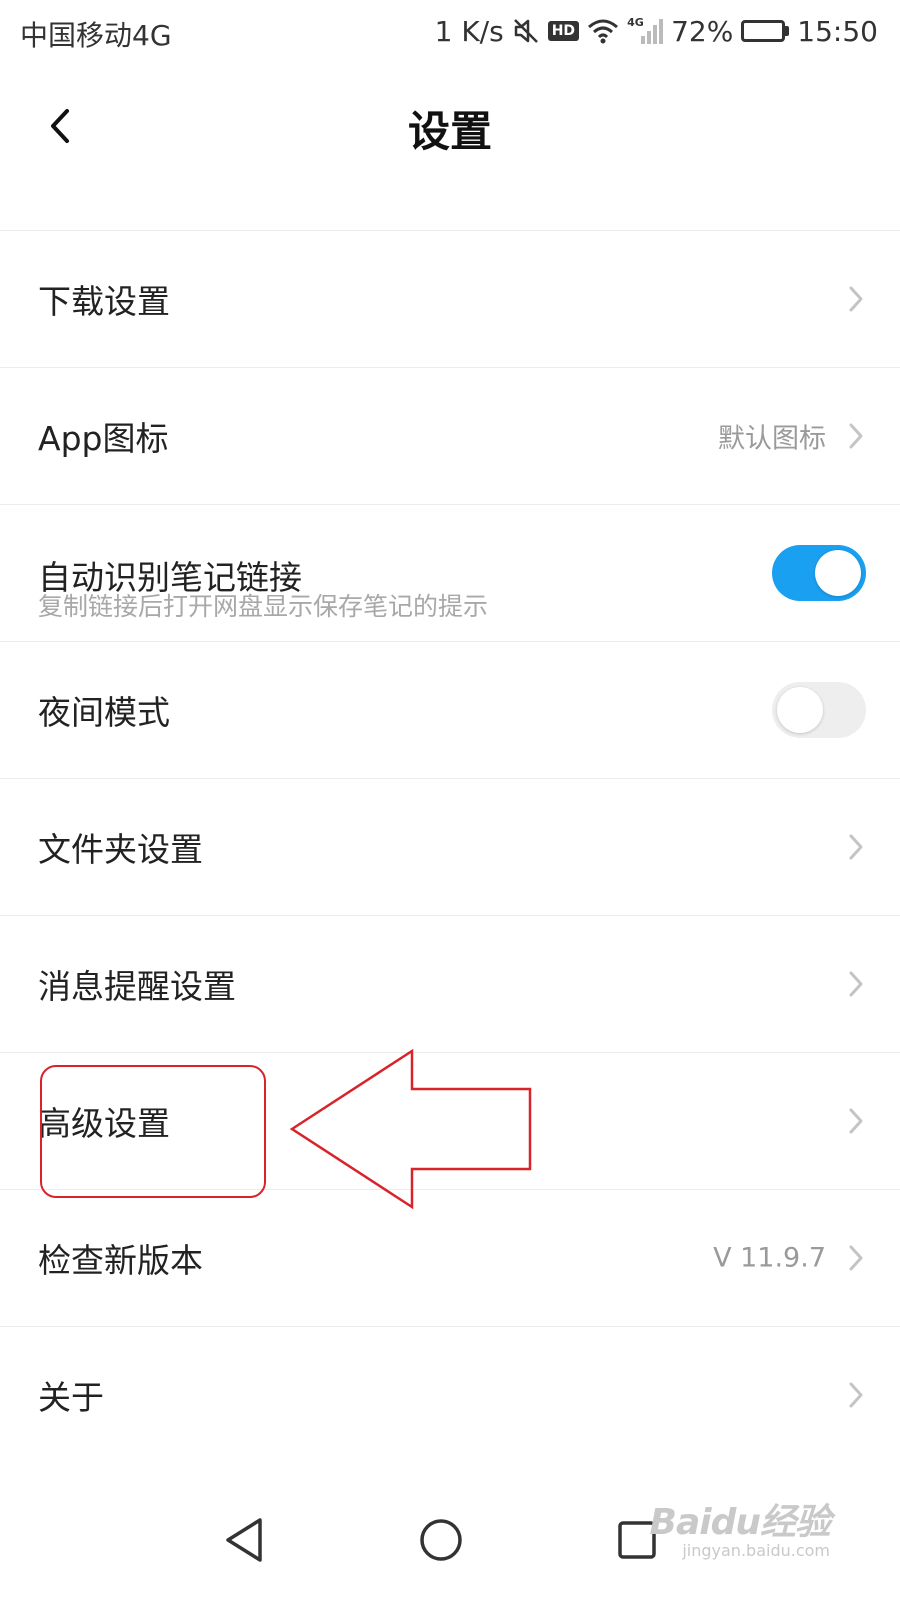 The height and width of the screenshot is (1600, 900). I want to click on carrier-label: 中国移动4G, so click(96, 35).